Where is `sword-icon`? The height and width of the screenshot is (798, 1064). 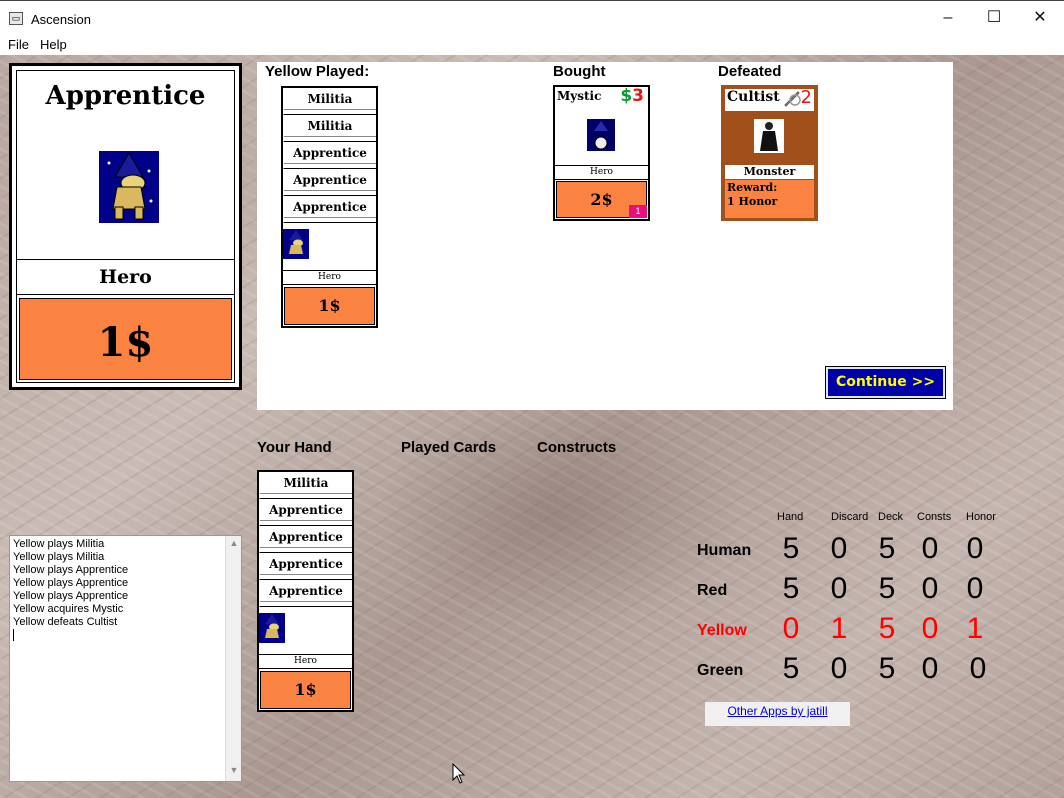 sword-icon is located at coordinates (792, 99).